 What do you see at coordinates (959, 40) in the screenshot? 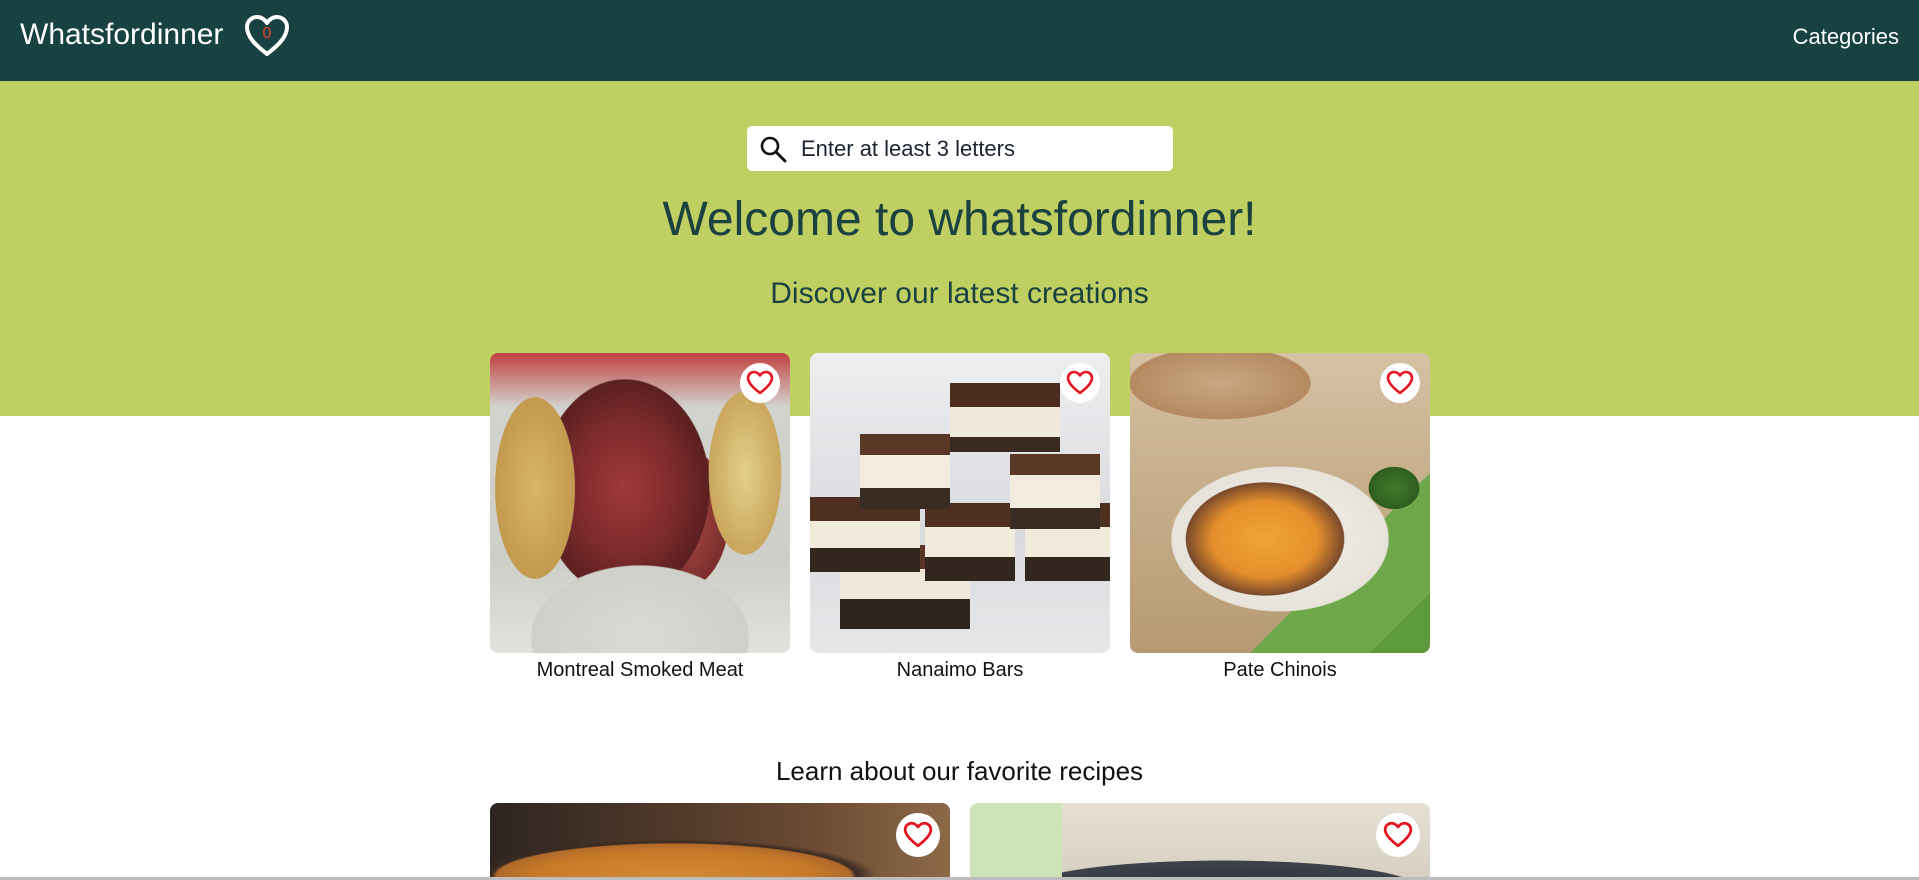
I see `top-navbar: Whatsfordinner 0 Categories` at bounding box center [959, 40].